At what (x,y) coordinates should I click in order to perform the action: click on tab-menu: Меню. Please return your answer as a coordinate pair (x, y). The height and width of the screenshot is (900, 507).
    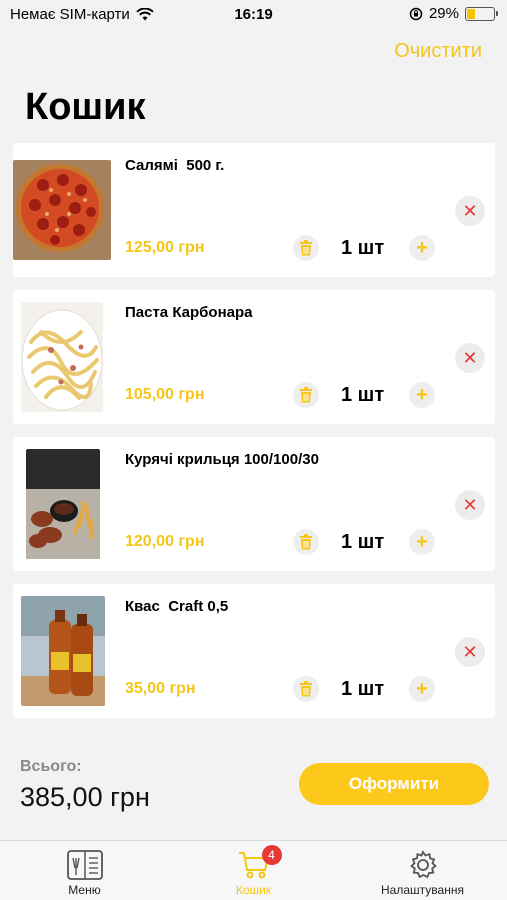
    Looking at the image, I should click on (84, 870).